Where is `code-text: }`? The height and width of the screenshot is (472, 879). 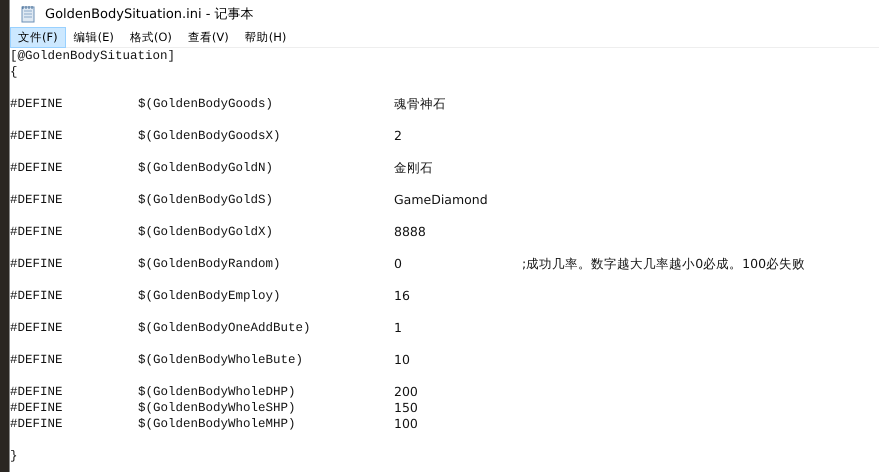
code-text: } is located at coordinates (14, 456).